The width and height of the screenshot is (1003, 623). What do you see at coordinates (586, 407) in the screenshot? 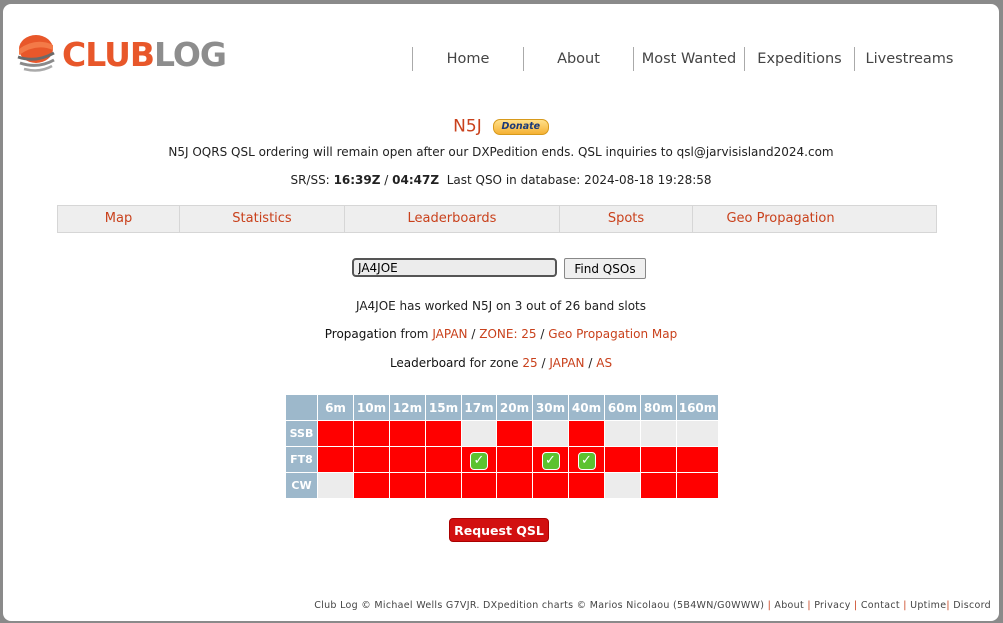
I see `band-header: 40m` at bounding box center [586, 407].